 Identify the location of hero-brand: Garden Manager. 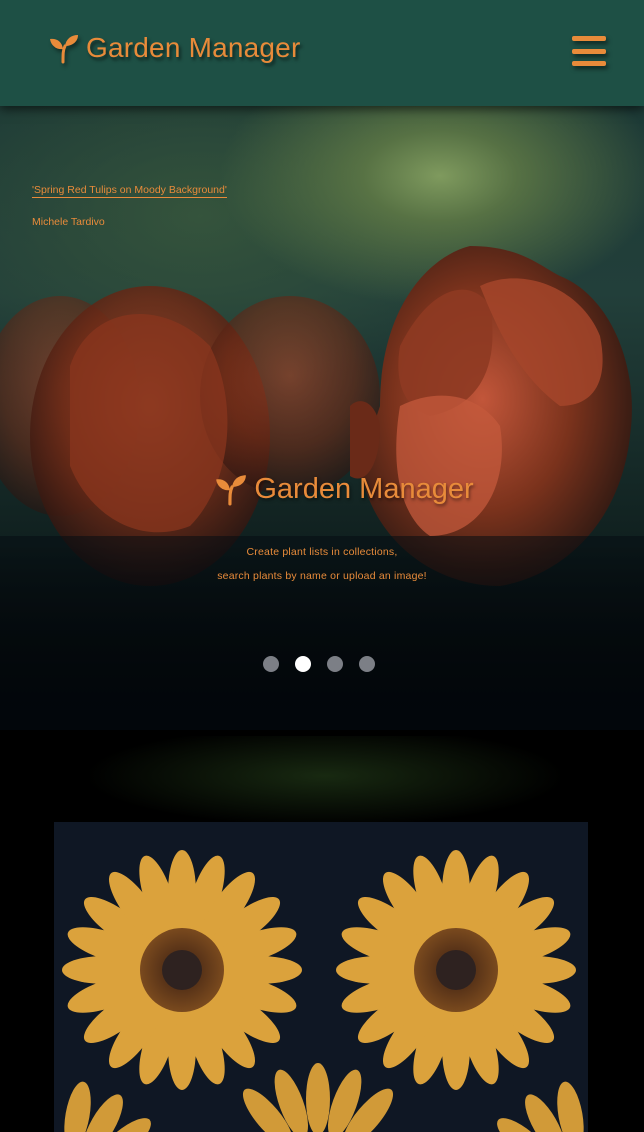
(322, 489).